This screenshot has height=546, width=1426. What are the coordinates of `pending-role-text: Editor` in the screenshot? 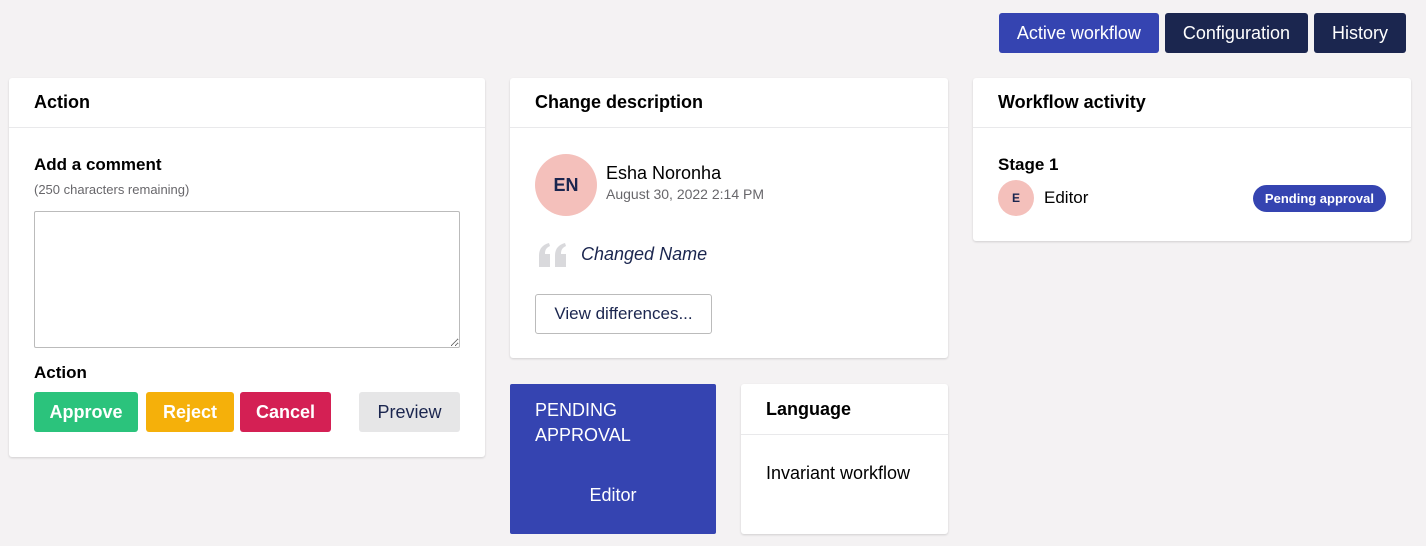 It's located at (613, 495).